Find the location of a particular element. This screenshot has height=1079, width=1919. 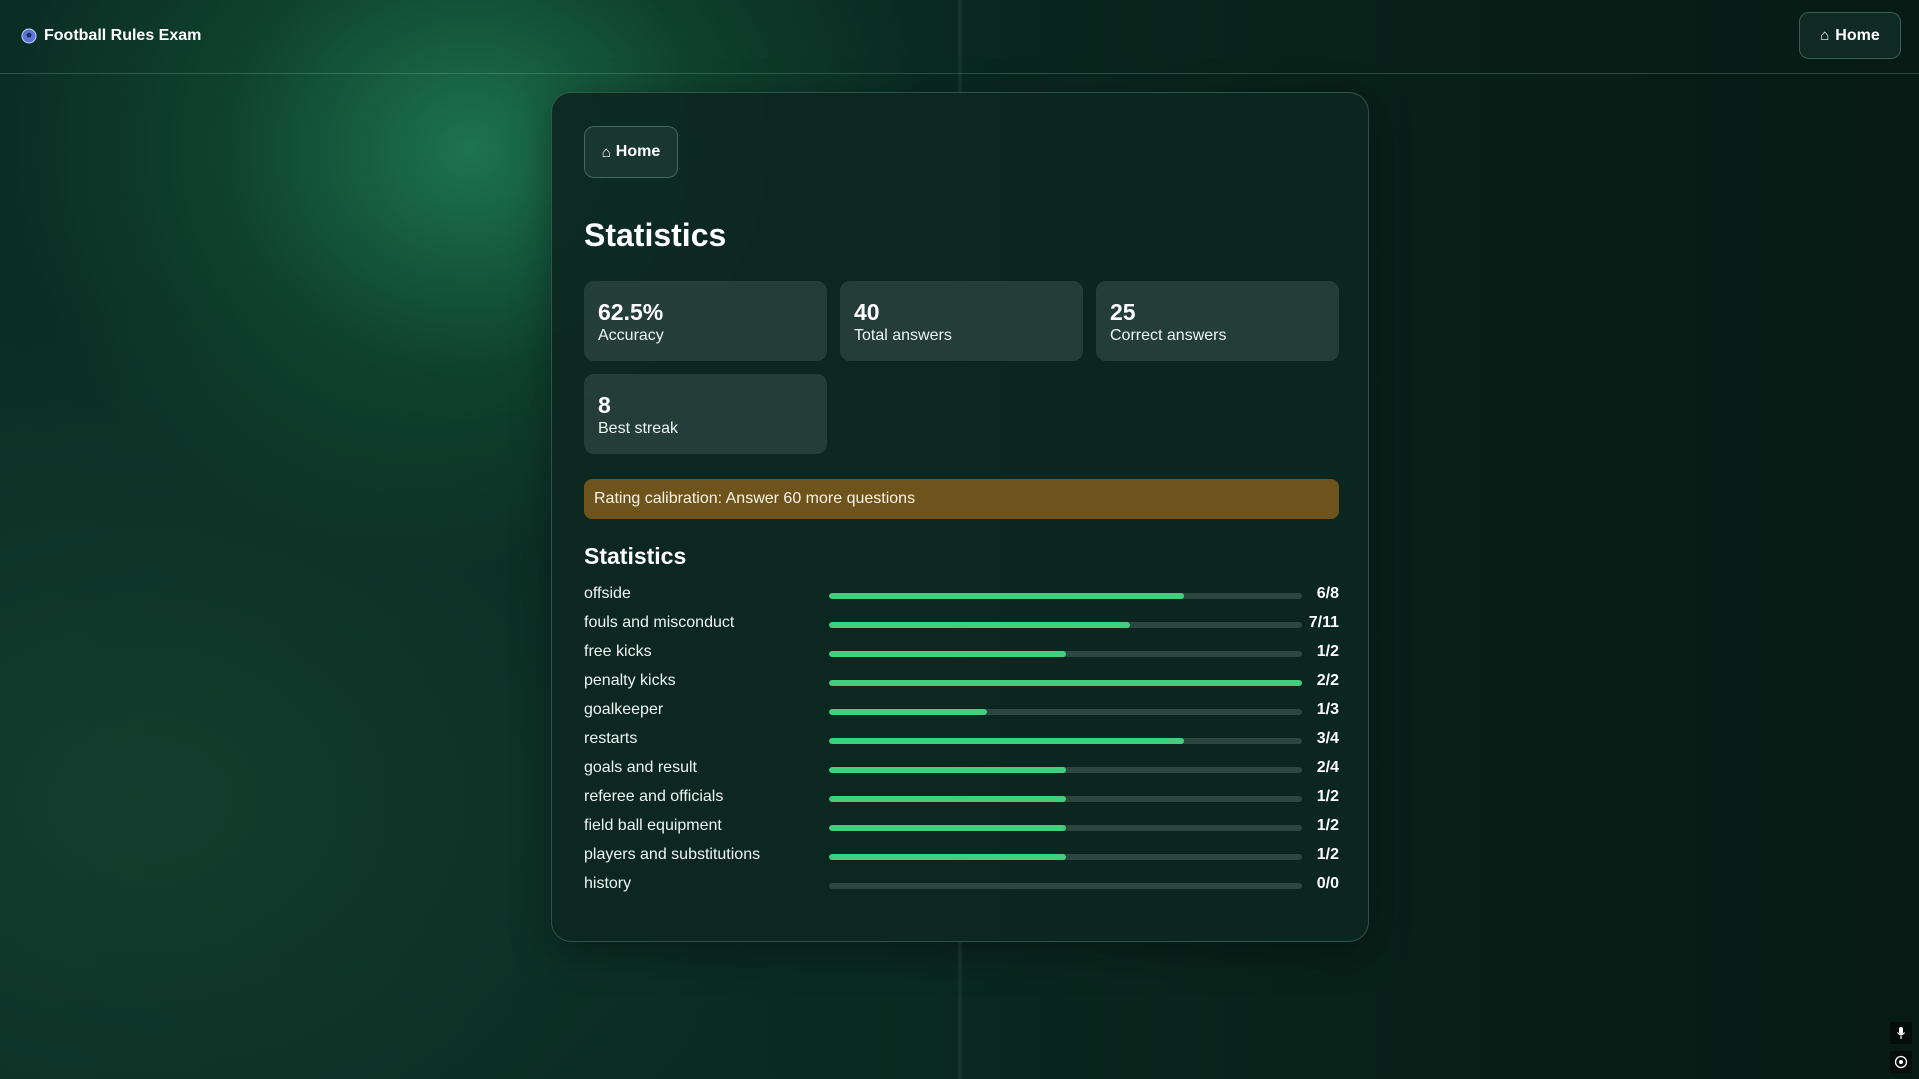

category-row: restarts 3/4 is located at coordinates (961, 740).